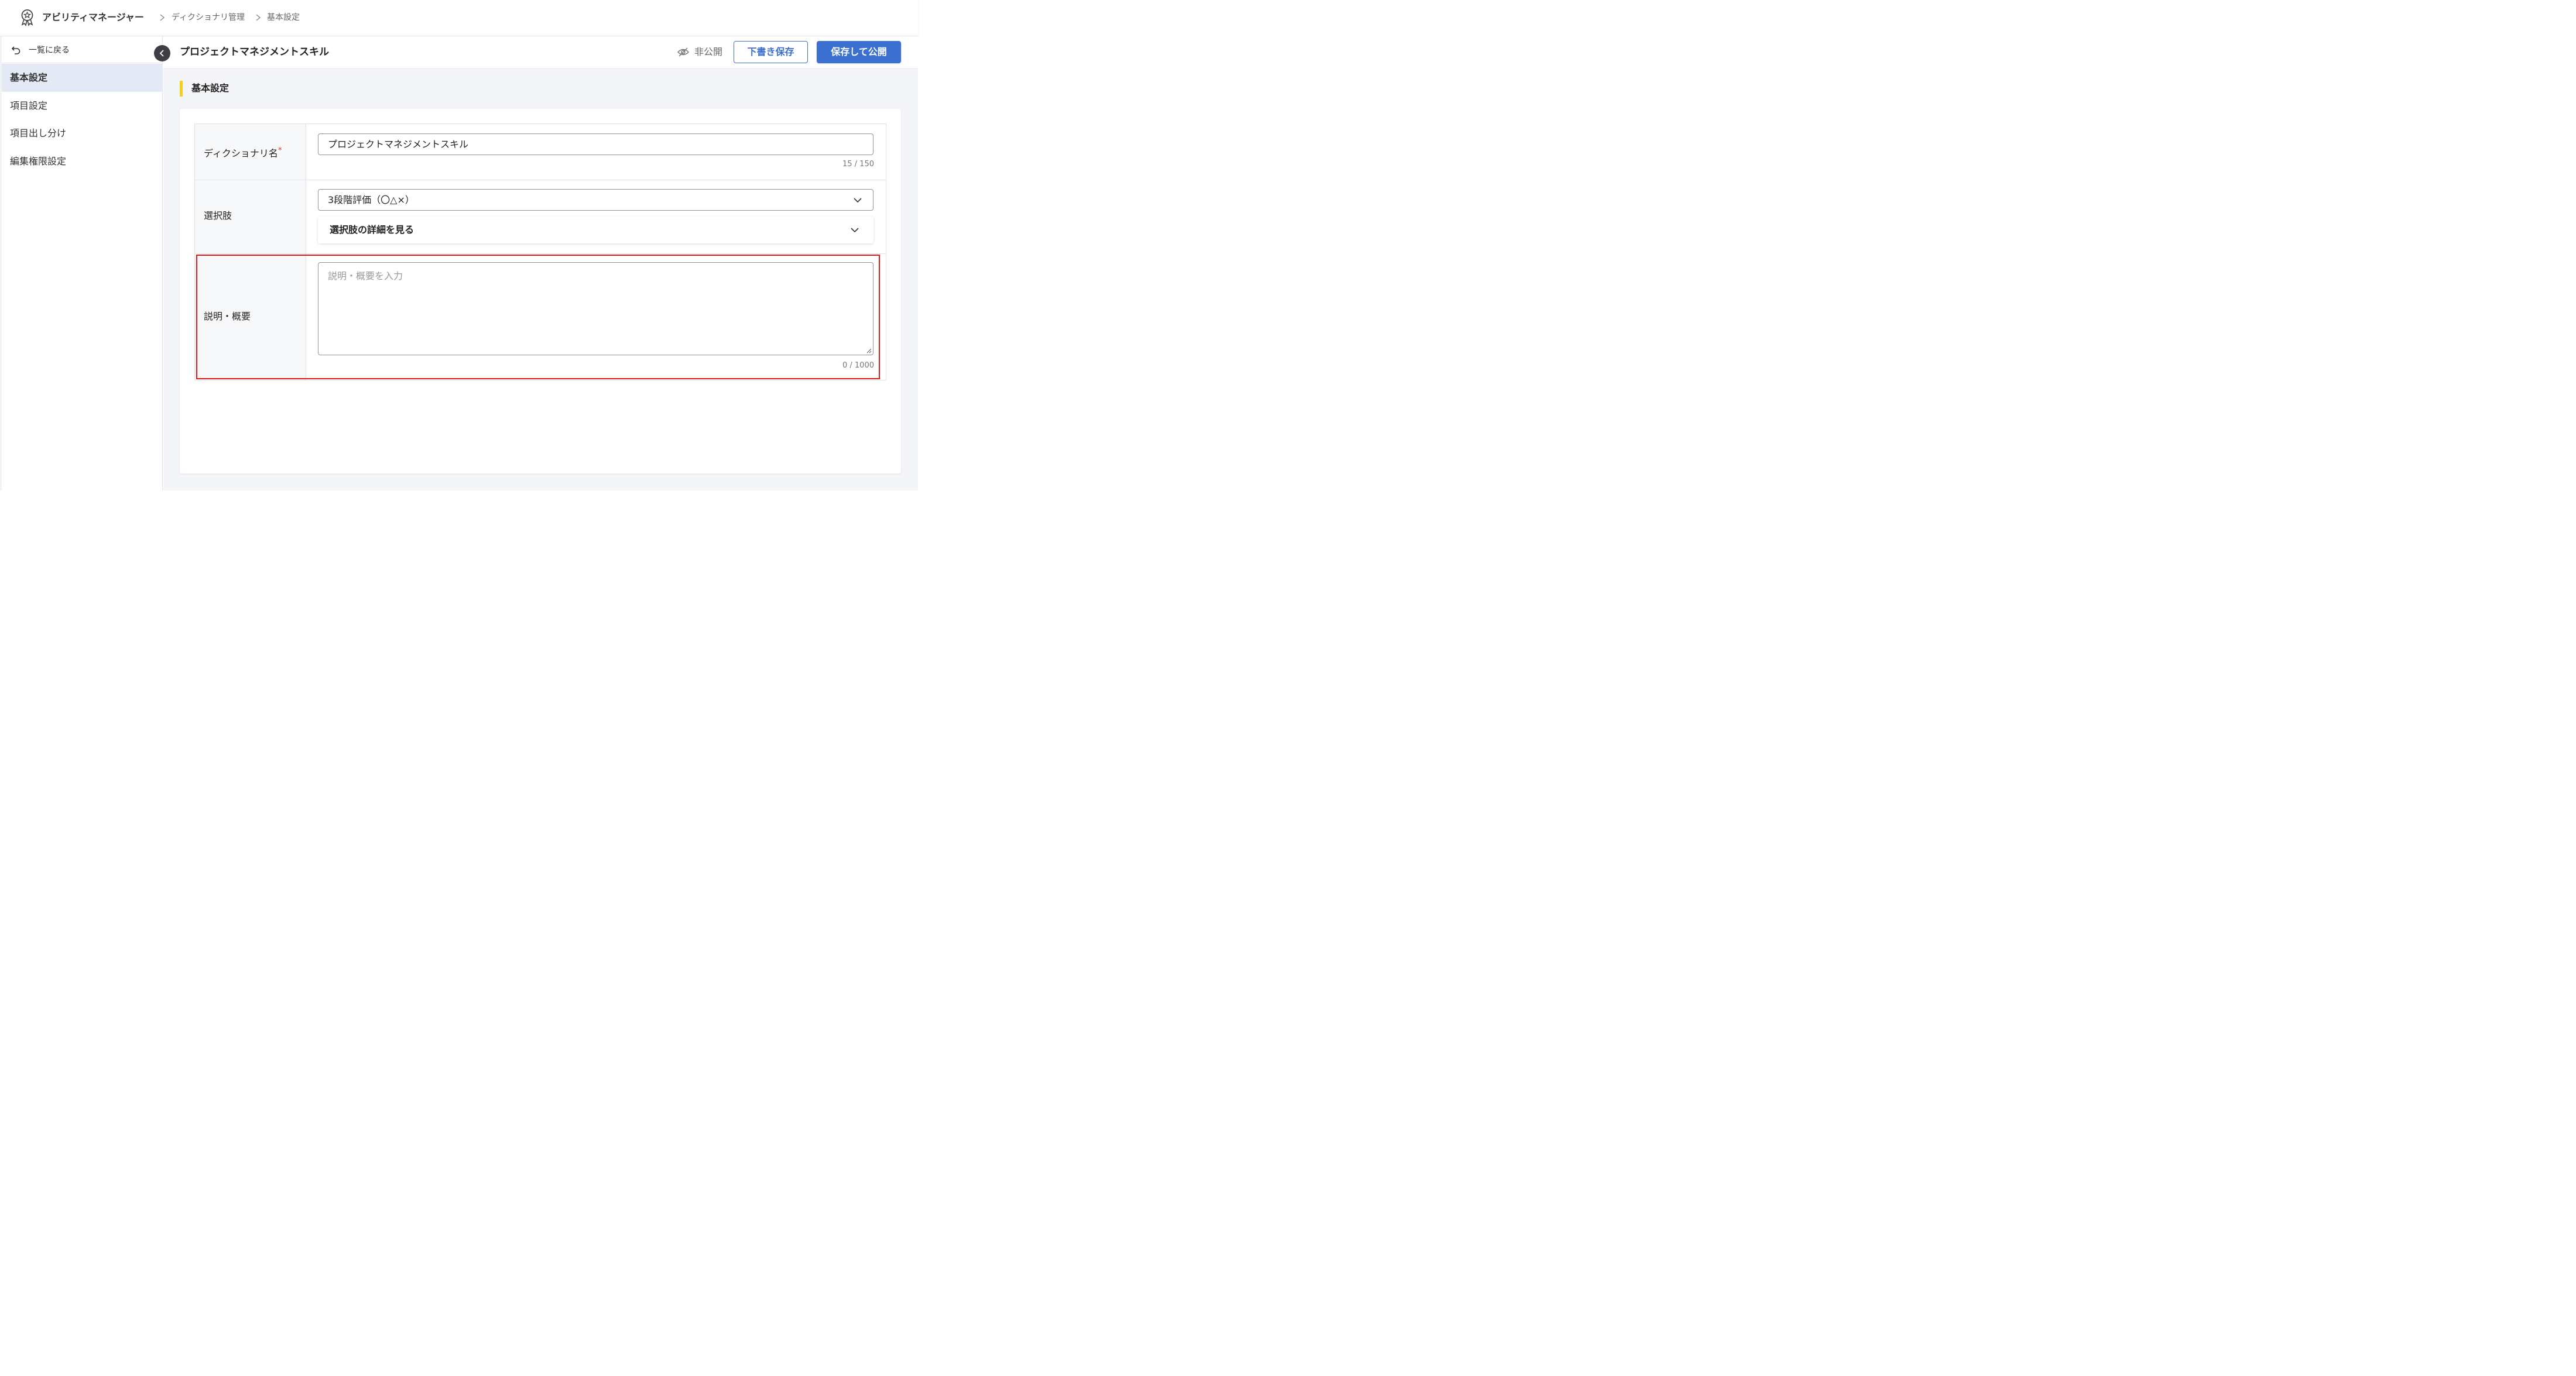  I want to click on label-cell: ディクショナリ名*, so click(250, 152).